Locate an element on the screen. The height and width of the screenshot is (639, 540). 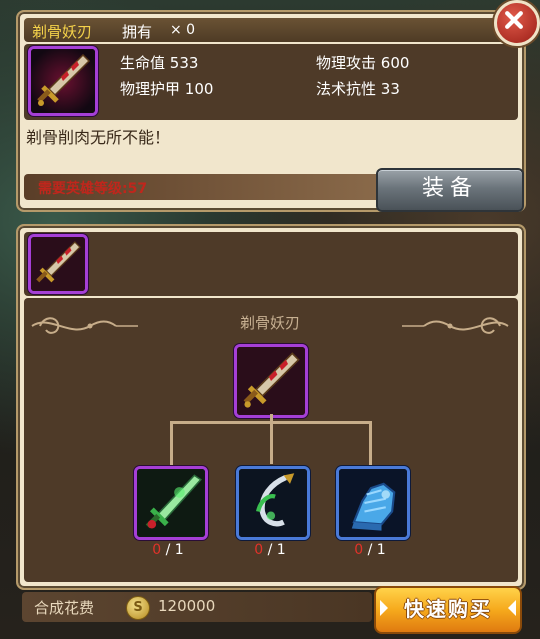
close-button is located at coordinates (517, 23).